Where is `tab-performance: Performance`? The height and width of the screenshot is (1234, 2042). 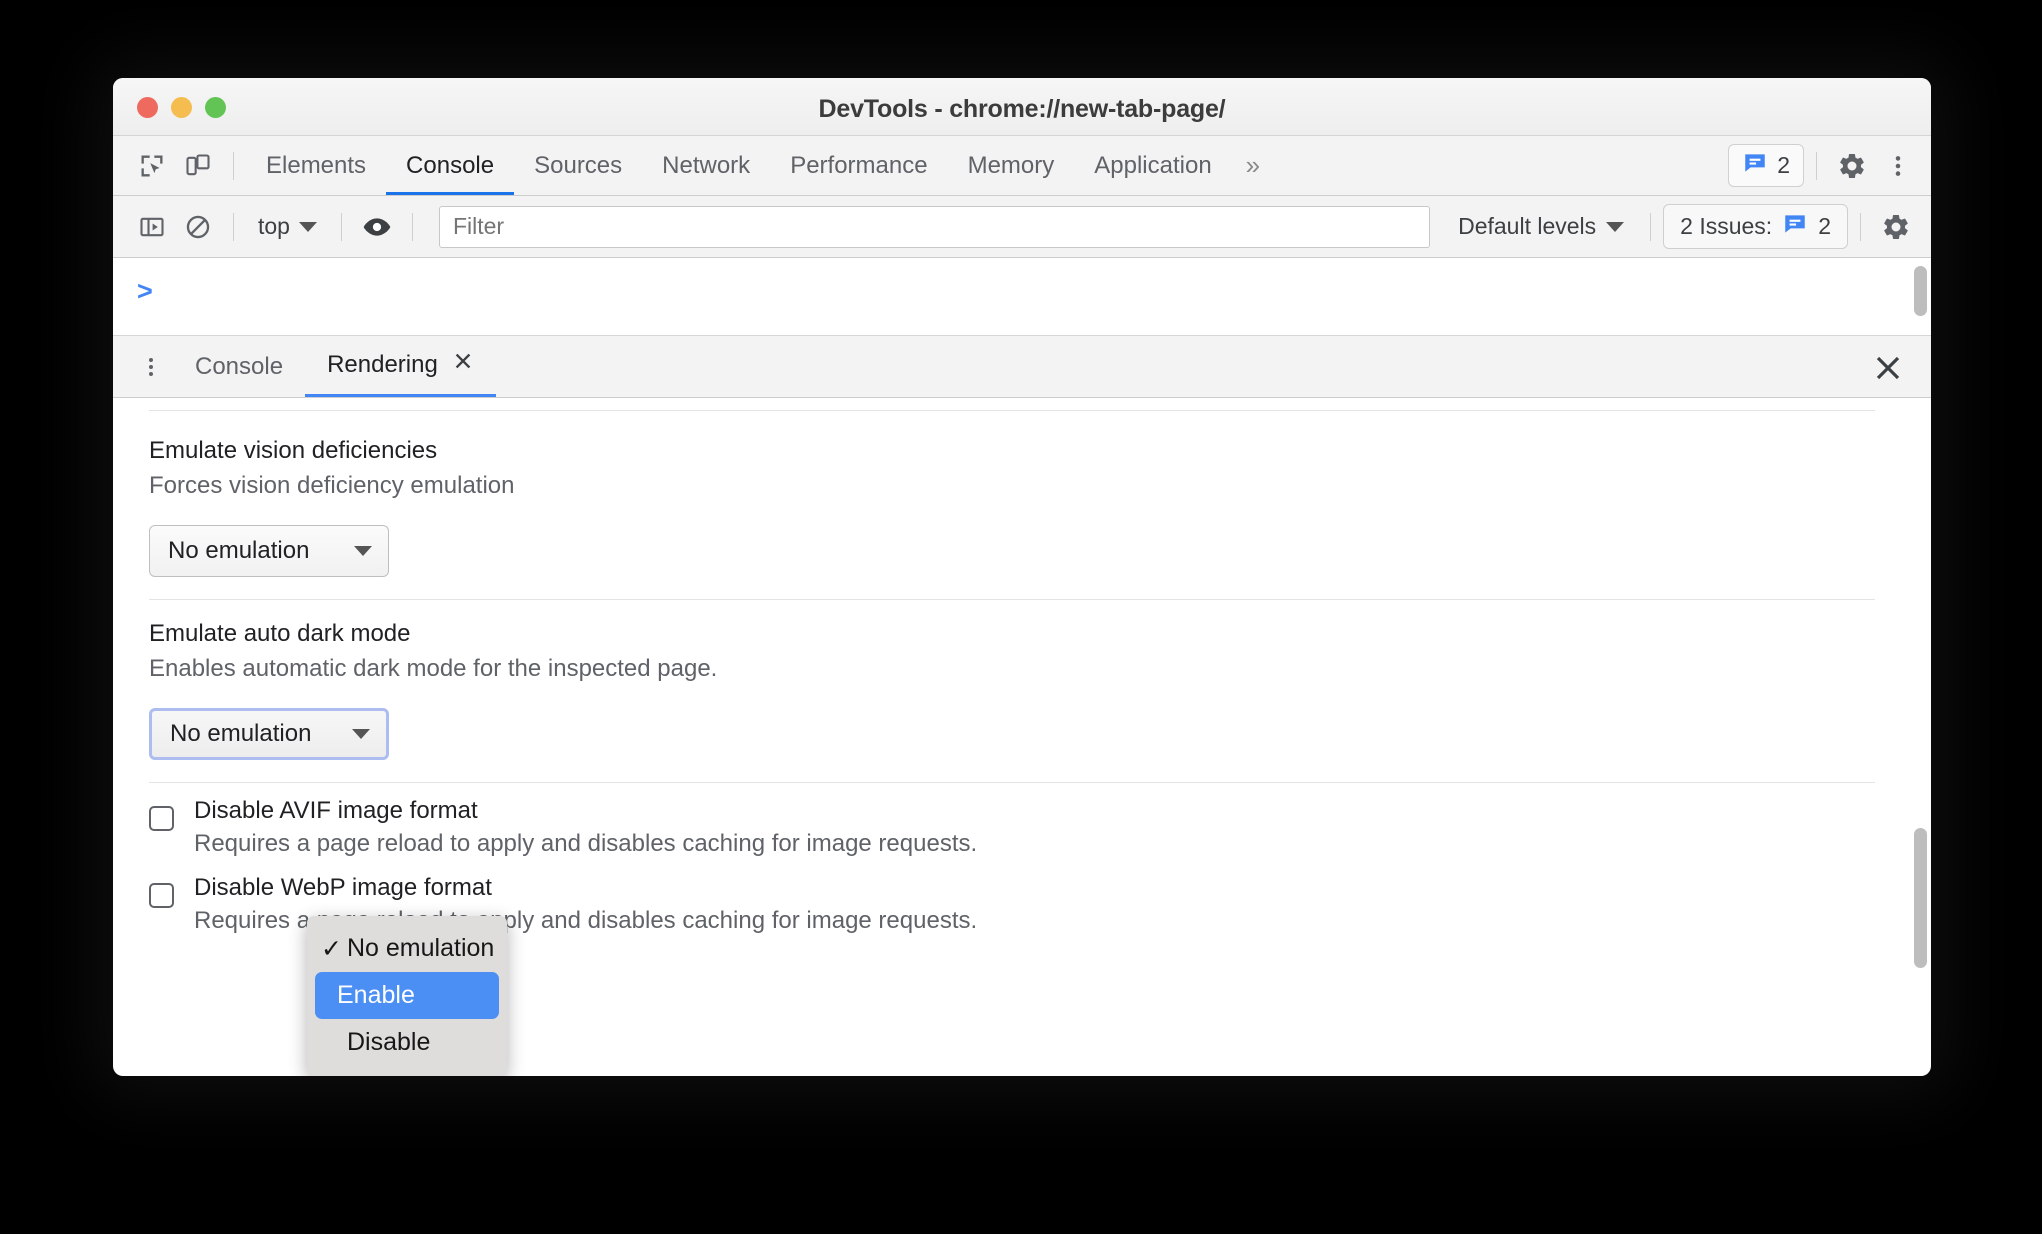 tab-performance: Performance is located at coordinates (858, 166).